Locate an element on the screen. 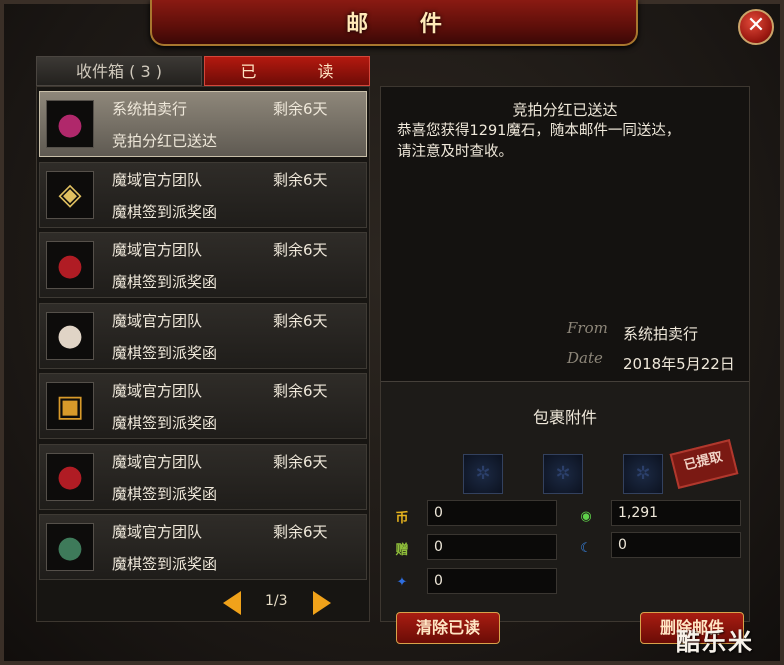 This screenshot has width=784, height=665. green-magic-stone-icon: ◉ is located at coordinates (586, 516).